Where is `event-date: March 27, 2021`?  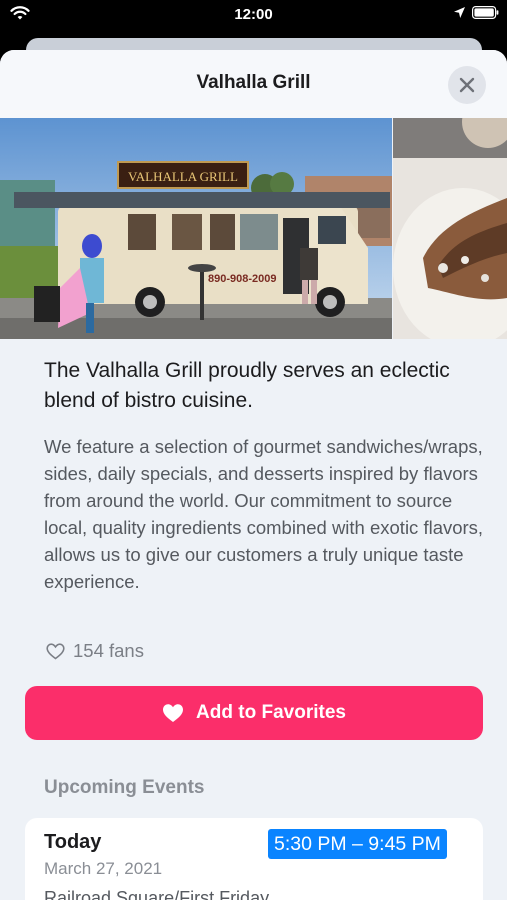 event-date: March 27, 2021 is located at coordinates (103, 868).